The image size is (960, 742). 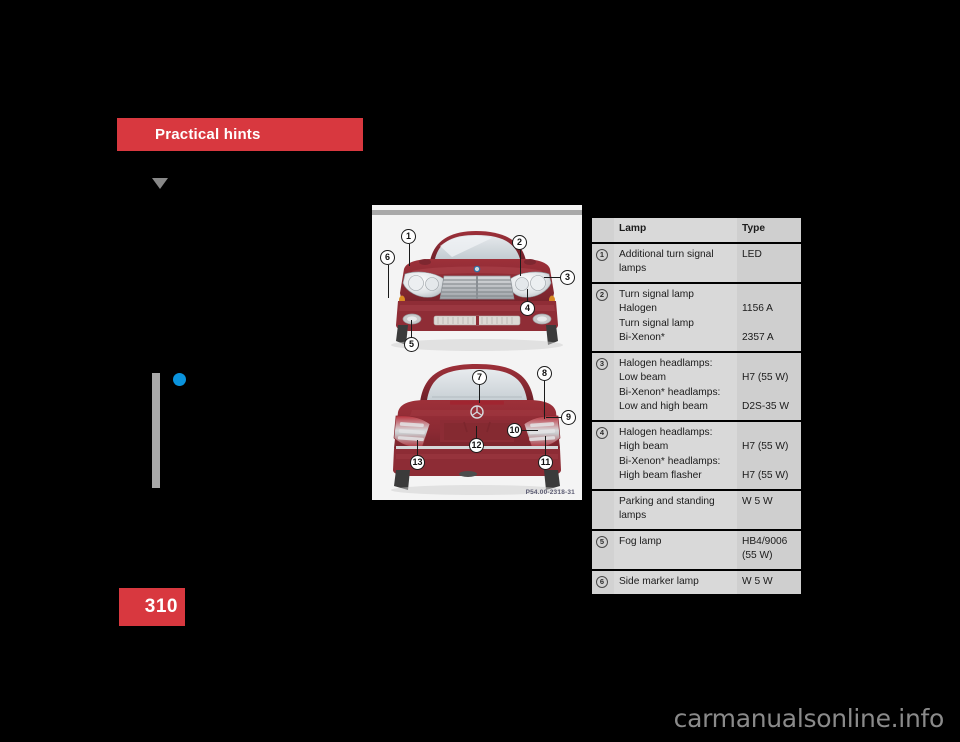 I want to click on front-view-figure: 1 6 2 3 4 5, so click(x=477, y=291).